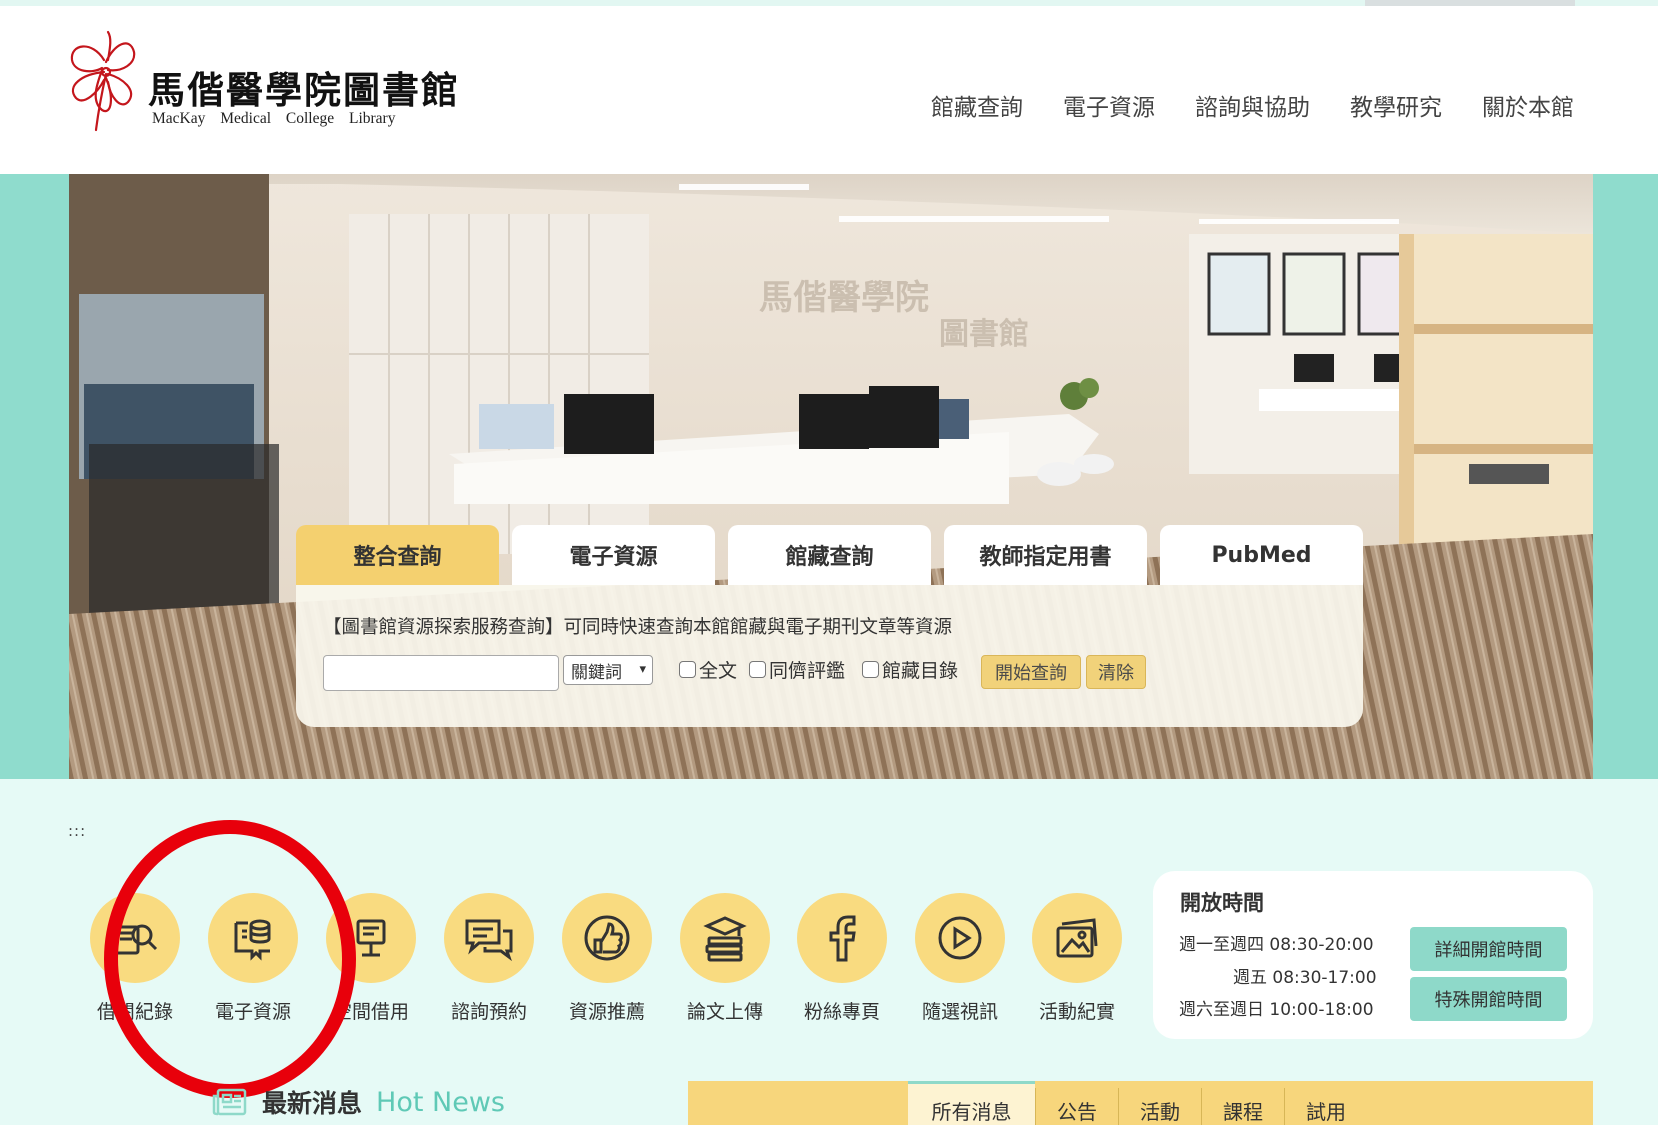 The image size is (1658, 1125). What do you see at coordinates (397, 555) in the screenshot?
I see `tab-discovery: 整合查詢` at bounding box center [397, 555].